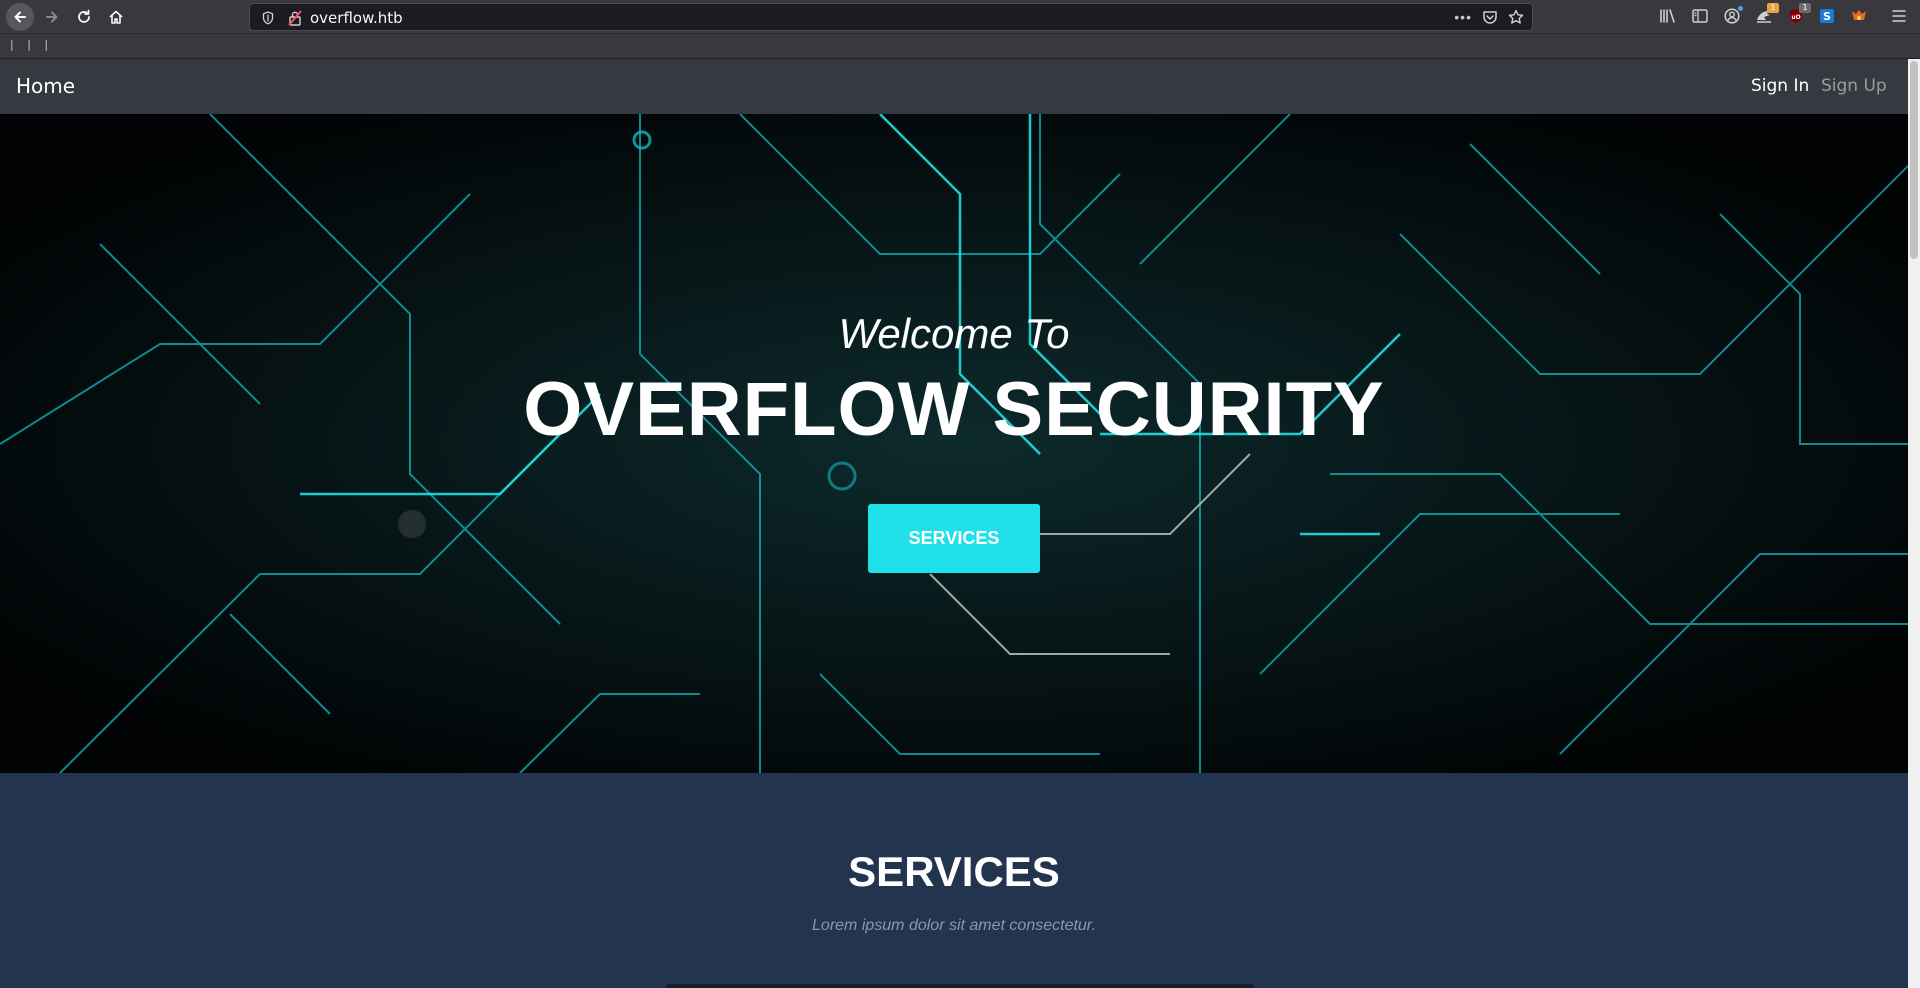 The image size is (1920, 988). What do you see at coordinates (1899, 16) in the screenshot?
I see `hamburger-menu-icon` at bounding box center [1899, 16].